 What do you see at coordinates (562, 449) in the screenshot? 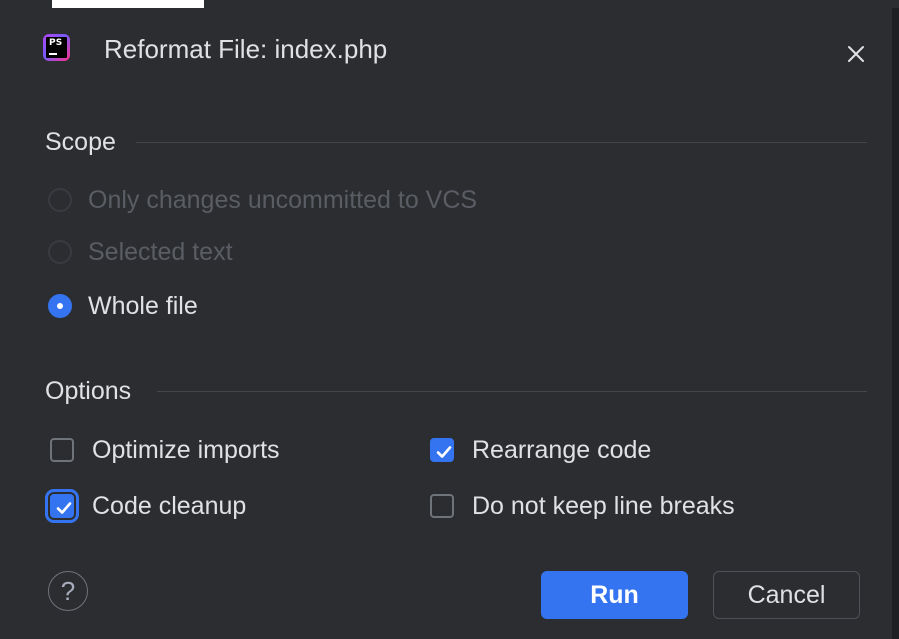
I see `rearrange-code-label: Rearrange code` at bounding box center [562, 449].